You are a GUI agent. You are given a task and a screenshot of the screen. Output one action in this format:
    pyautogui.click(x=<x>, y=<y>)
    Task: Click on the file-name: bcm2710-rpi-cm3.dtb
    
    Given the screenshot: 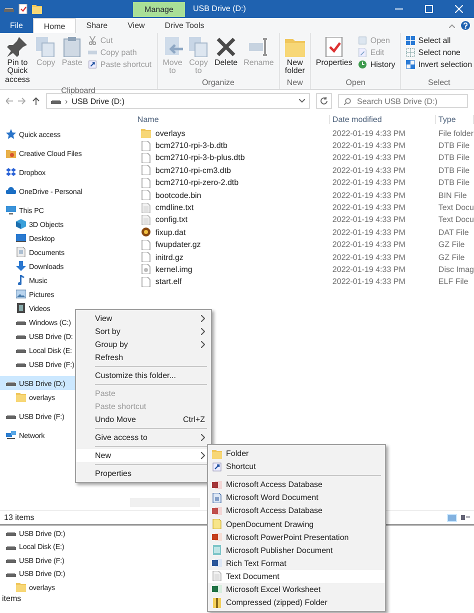 What is the action you would take?
    pyautogui.click(x=232, y=170)
    